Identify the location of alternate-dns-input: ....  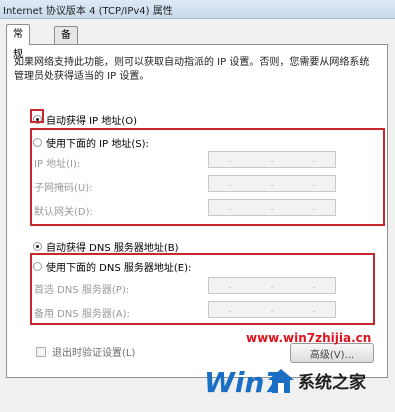
(272, 309).